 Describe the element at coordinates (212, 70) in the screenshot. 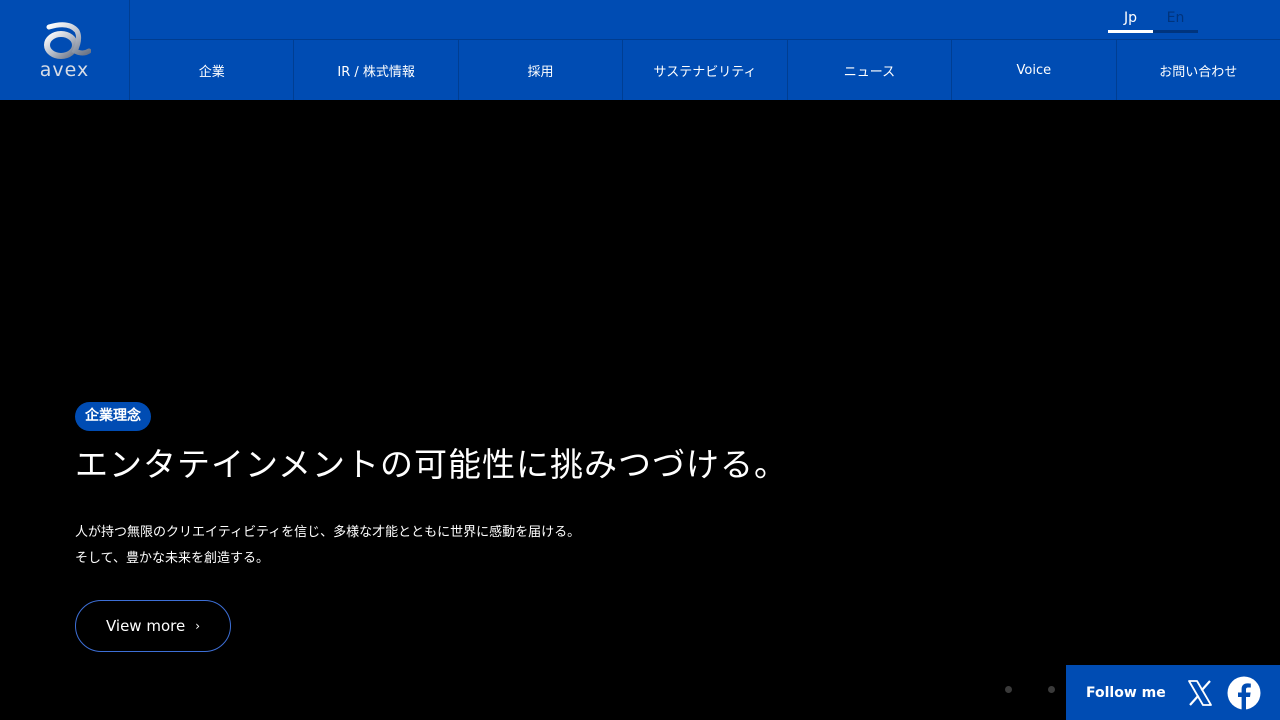

I see `nav-item-company: 企業` at that location.